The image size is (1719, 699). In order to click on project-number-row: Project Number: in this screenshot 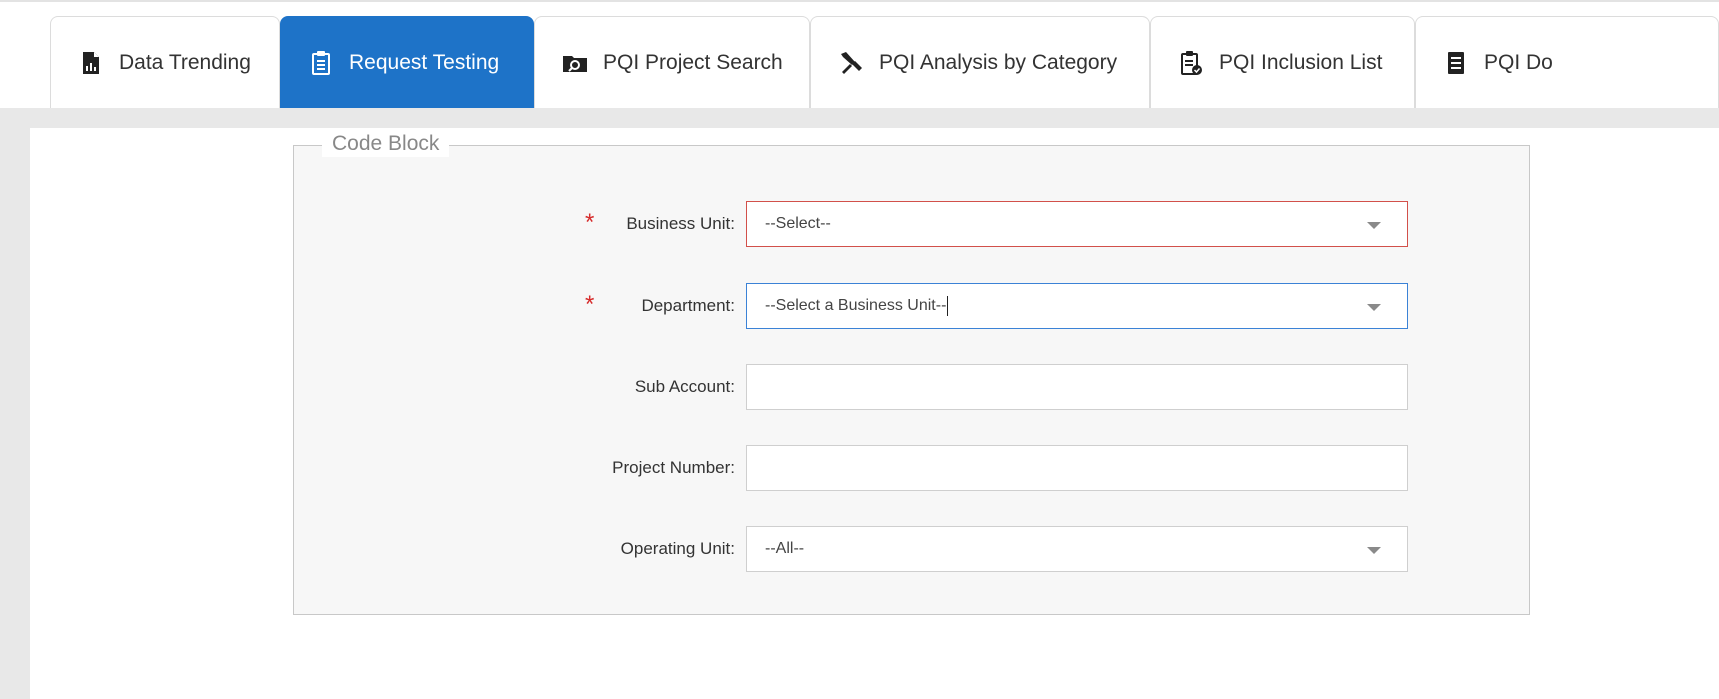, I will do `click(985, 468)`.